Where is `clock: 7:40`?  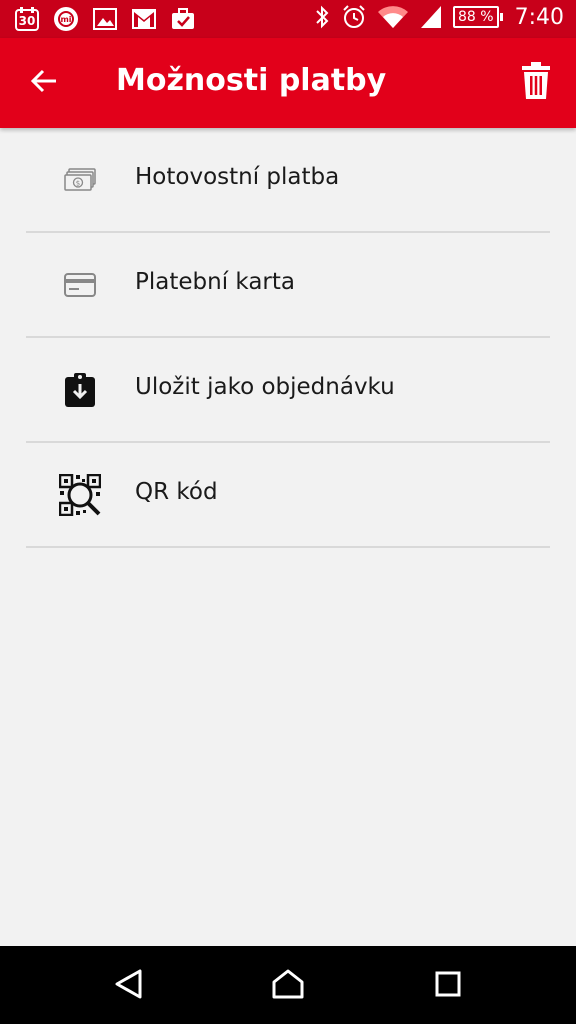 clock: 7:40 is located at coordinates (539, 17).